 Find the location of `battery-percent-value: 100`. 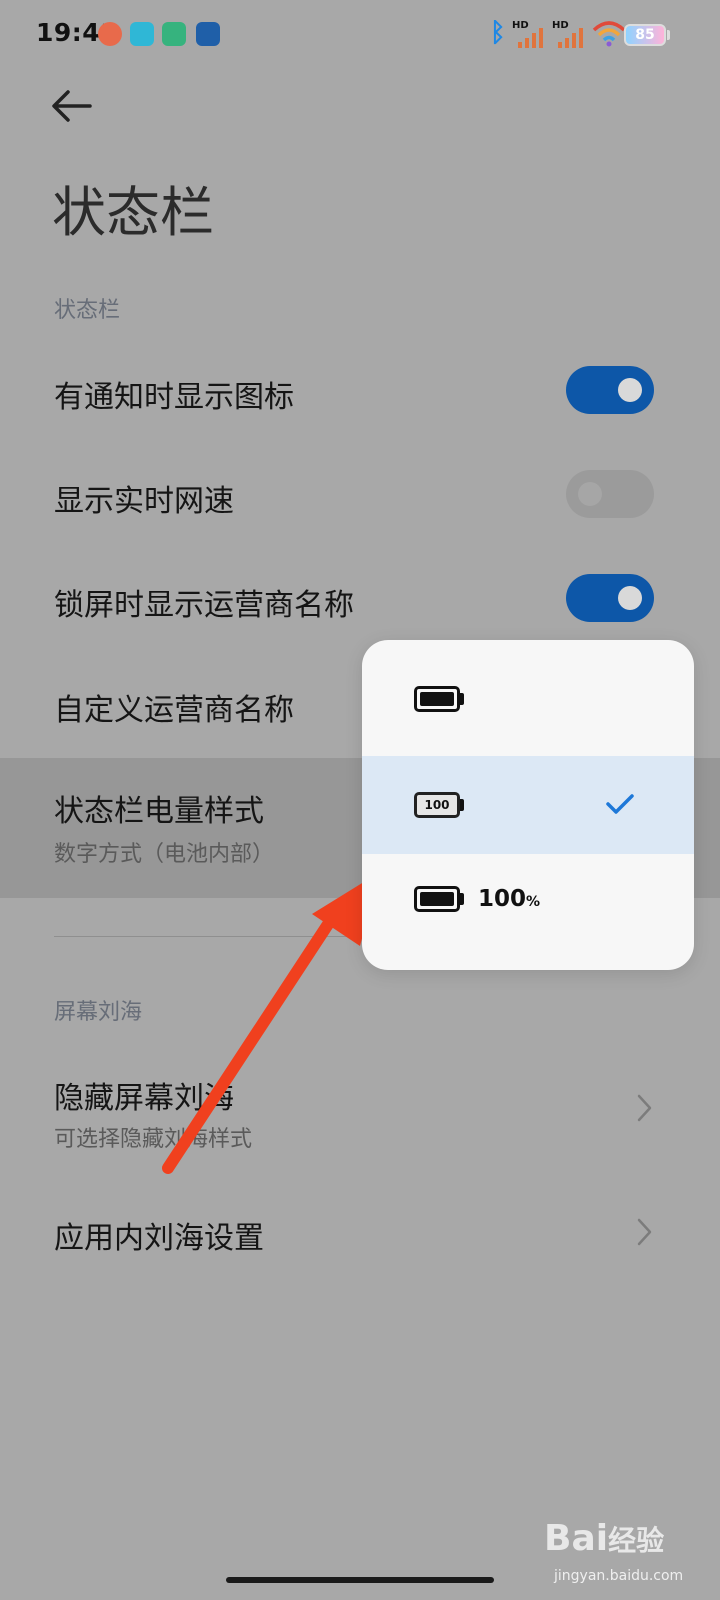

battery-percent-value: 100 is located at coordinates (502, 899).